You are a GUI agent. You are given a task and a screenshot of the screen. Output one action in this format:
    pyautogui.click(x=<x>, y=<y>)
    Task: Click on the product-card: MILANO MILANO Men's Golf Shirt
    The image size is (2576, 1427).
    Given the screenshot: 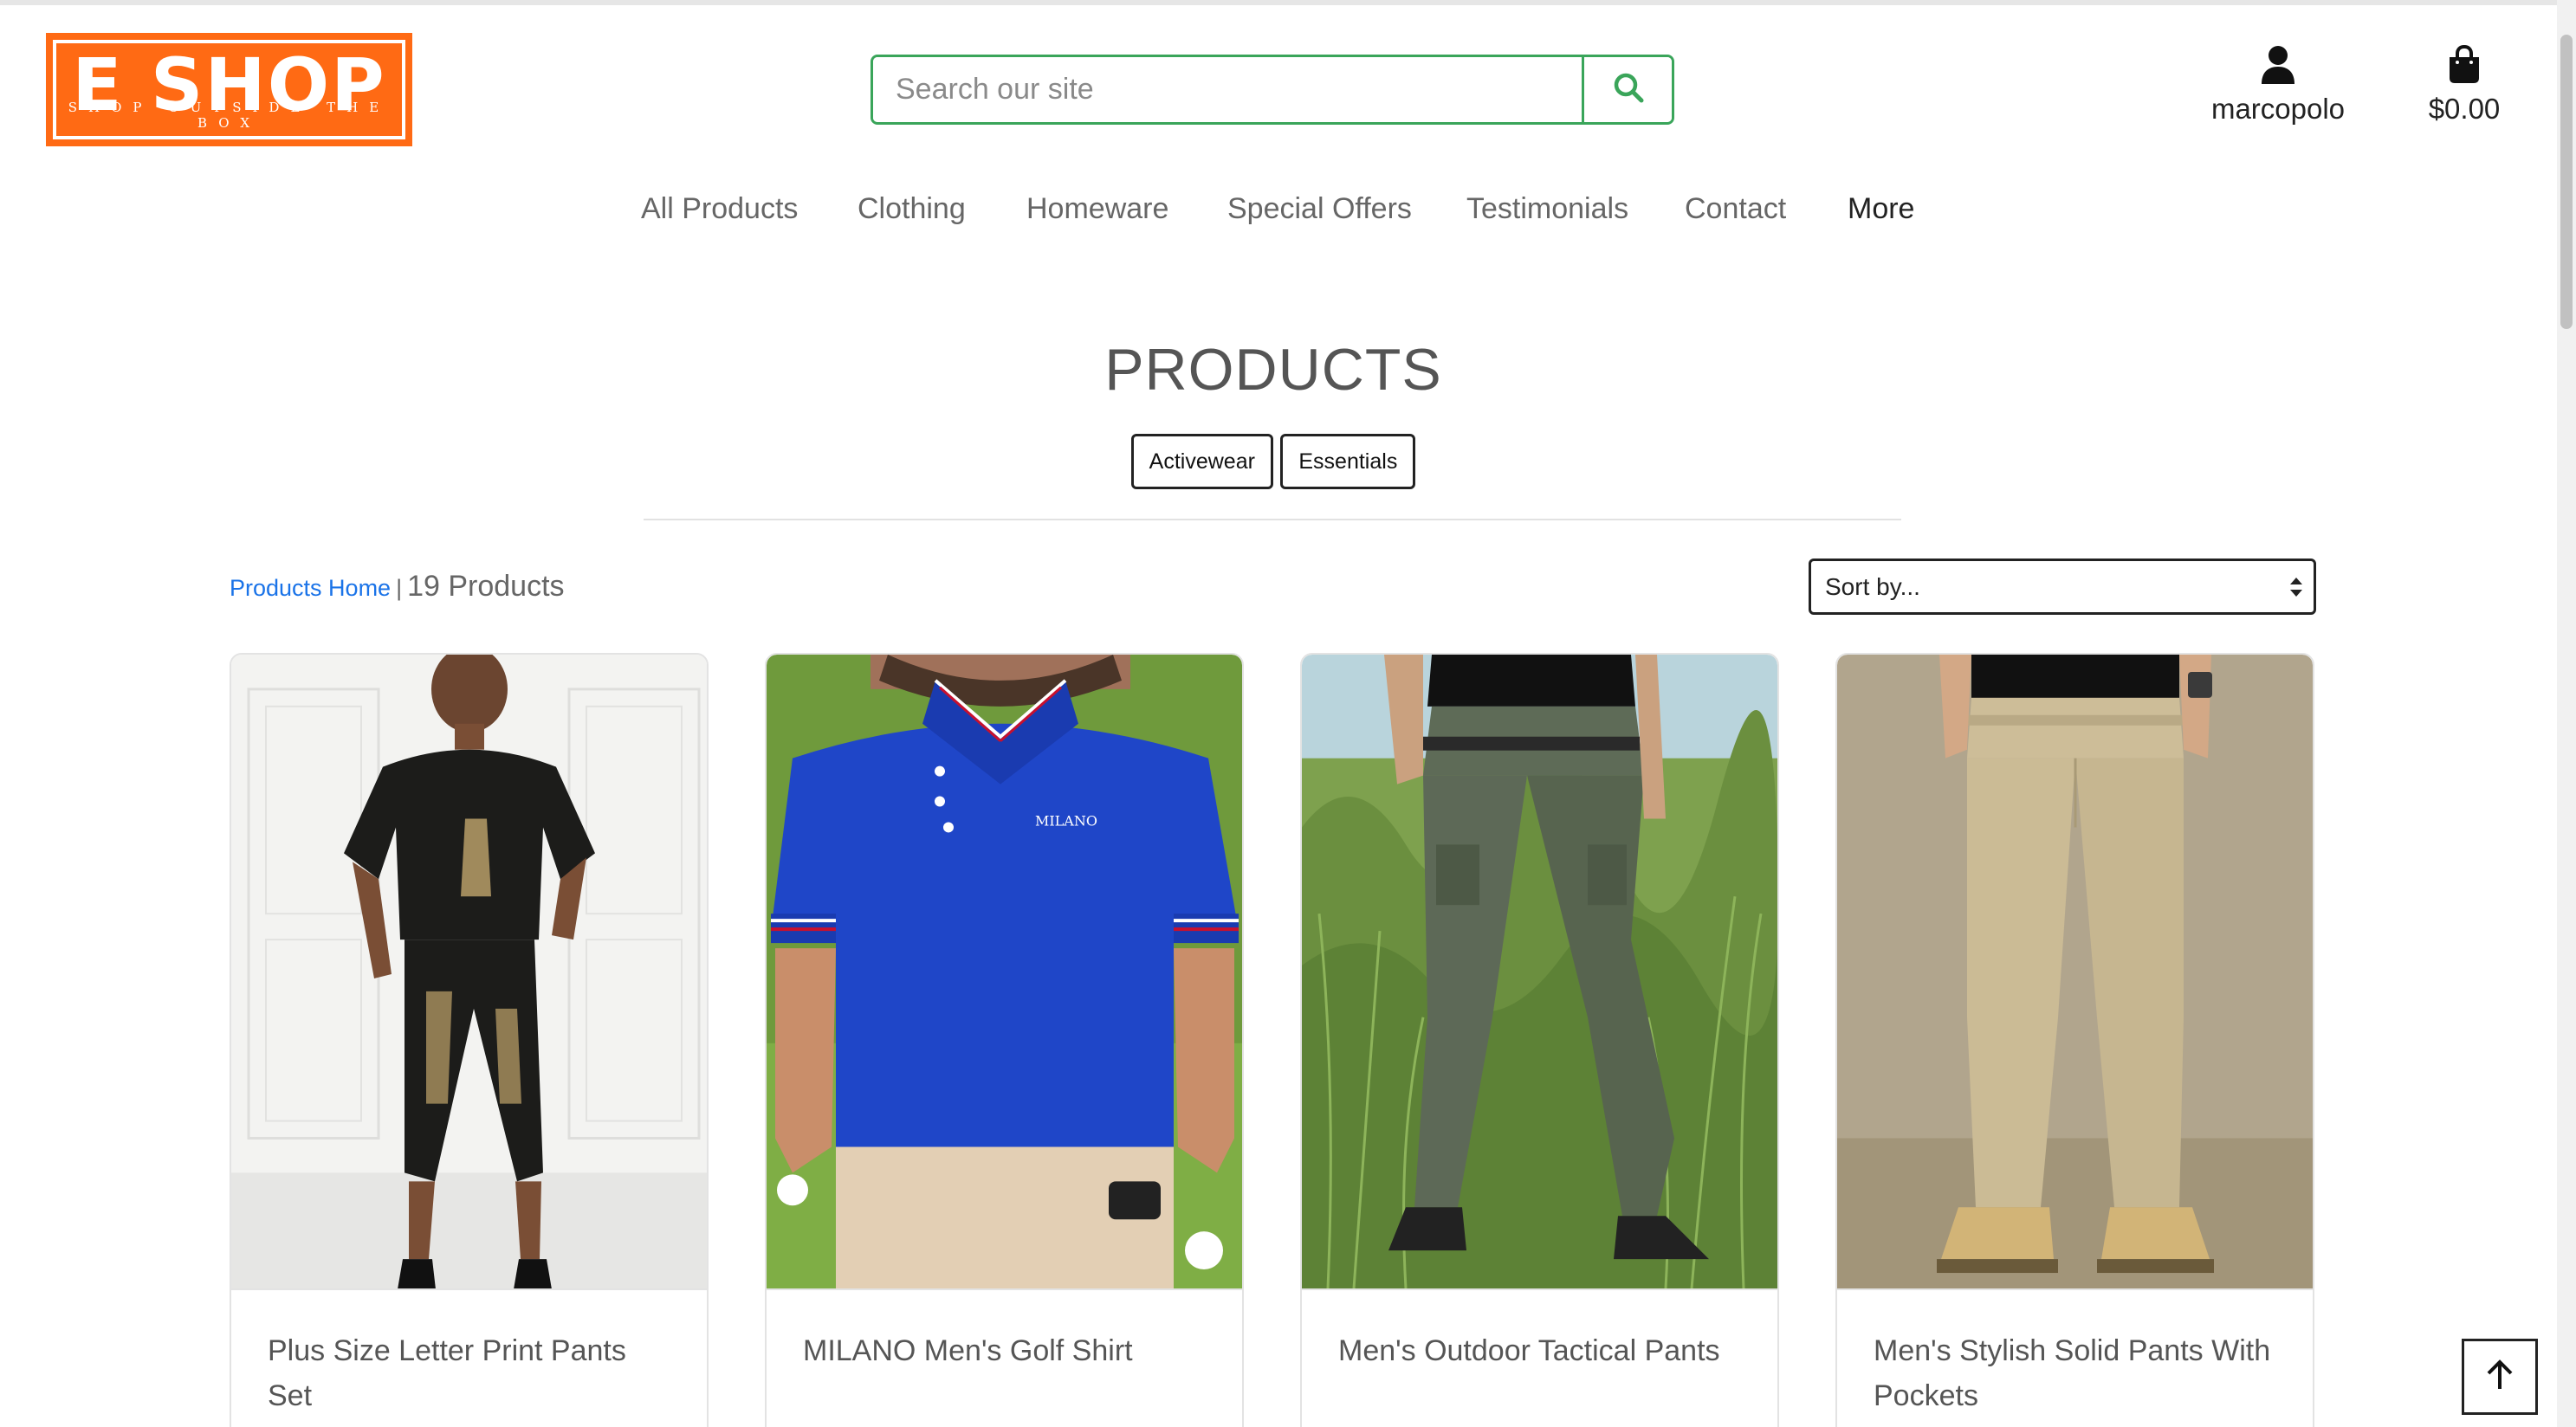 What is the action you would take?
    pyautogui.click(x=1004, y=1040)
    